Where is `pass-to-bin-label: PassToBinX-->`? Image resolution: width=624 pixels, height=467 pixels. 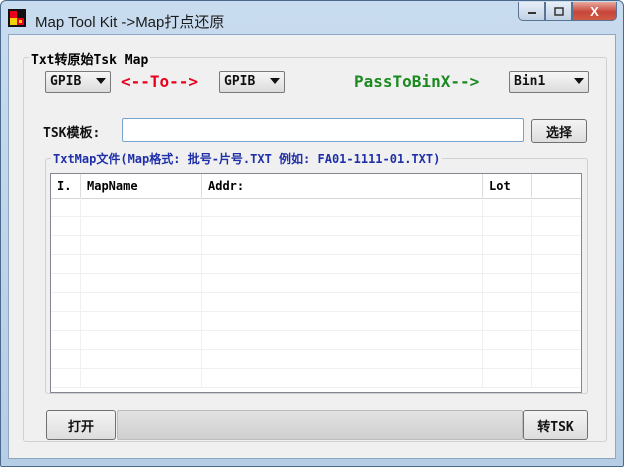
pass-to-bin-label: PassToBinX--> is located at coordinates (417, 81).